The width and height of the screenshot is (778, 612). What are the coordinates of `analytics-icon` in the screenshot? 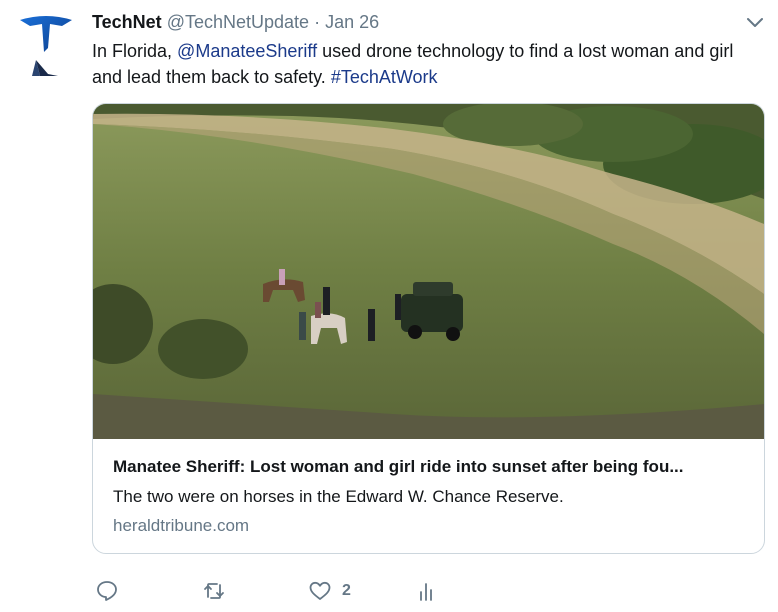 It's located at (426, 592).